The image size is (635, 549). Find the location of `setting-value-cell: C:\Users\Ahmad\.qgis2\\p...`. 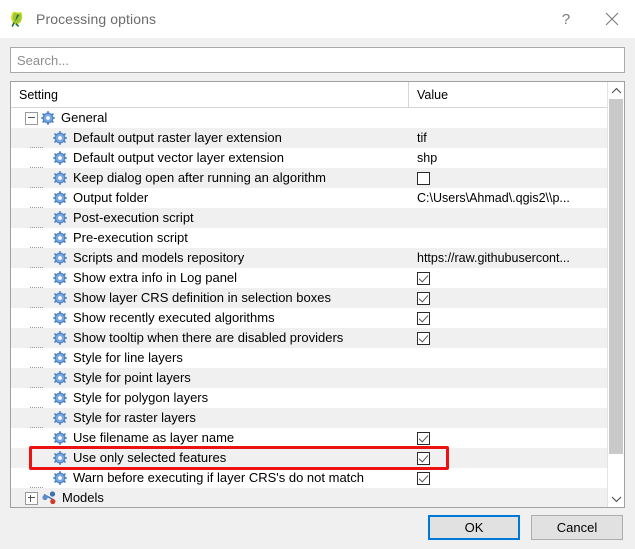

setting-value-cell: C:\Users\Ahmad\.qgis2\\p... is located at coordinates (516, 198).